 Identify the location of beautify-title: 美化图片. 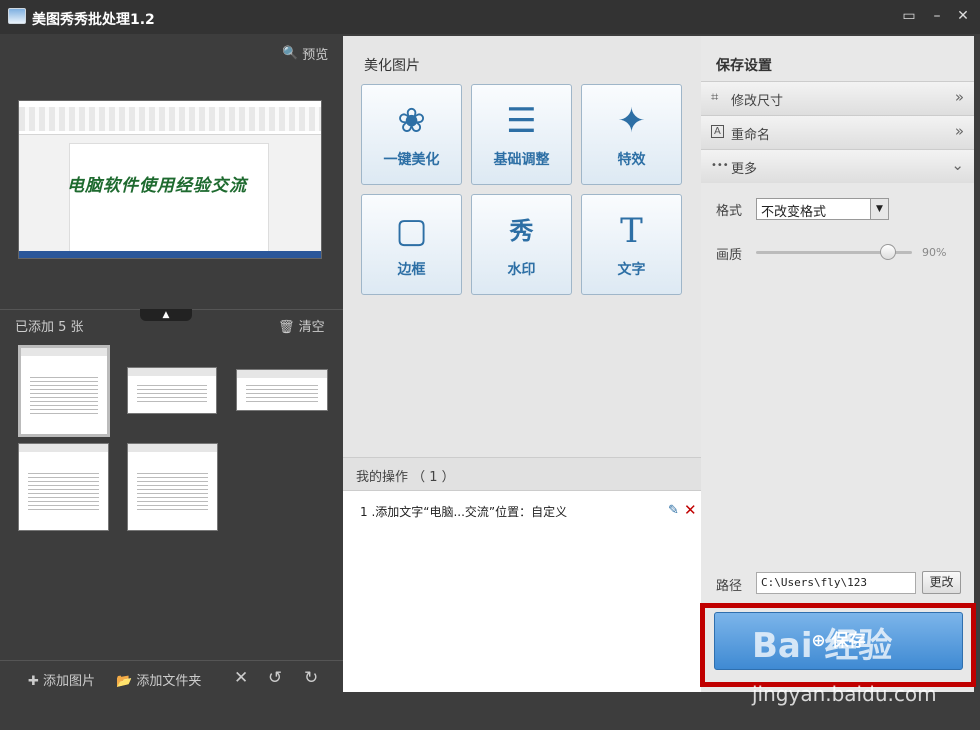
(392, 66).